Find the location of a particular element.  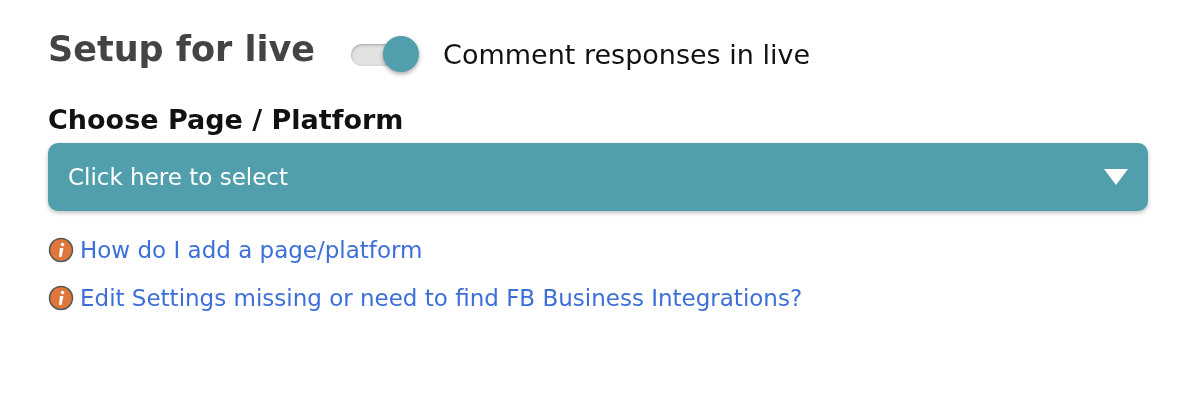

page-title: Setup for live is located at coordinates (182, 49).